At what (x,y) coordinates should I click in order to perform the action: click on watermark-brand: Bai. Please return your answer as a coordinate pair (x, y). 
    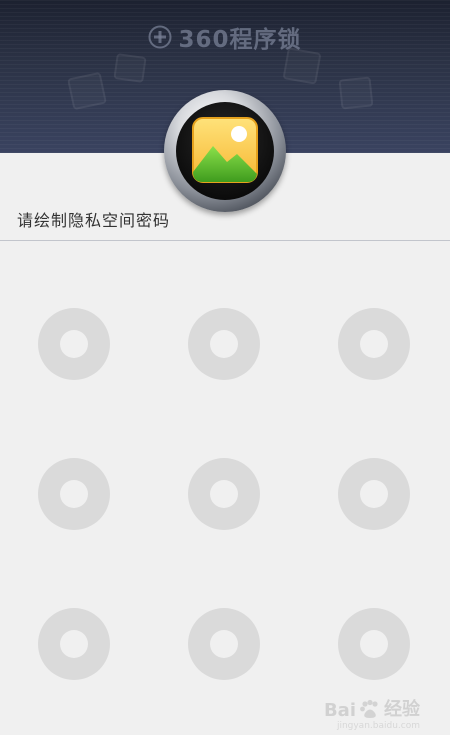
    Looking at the image, I should click on (339, 710).